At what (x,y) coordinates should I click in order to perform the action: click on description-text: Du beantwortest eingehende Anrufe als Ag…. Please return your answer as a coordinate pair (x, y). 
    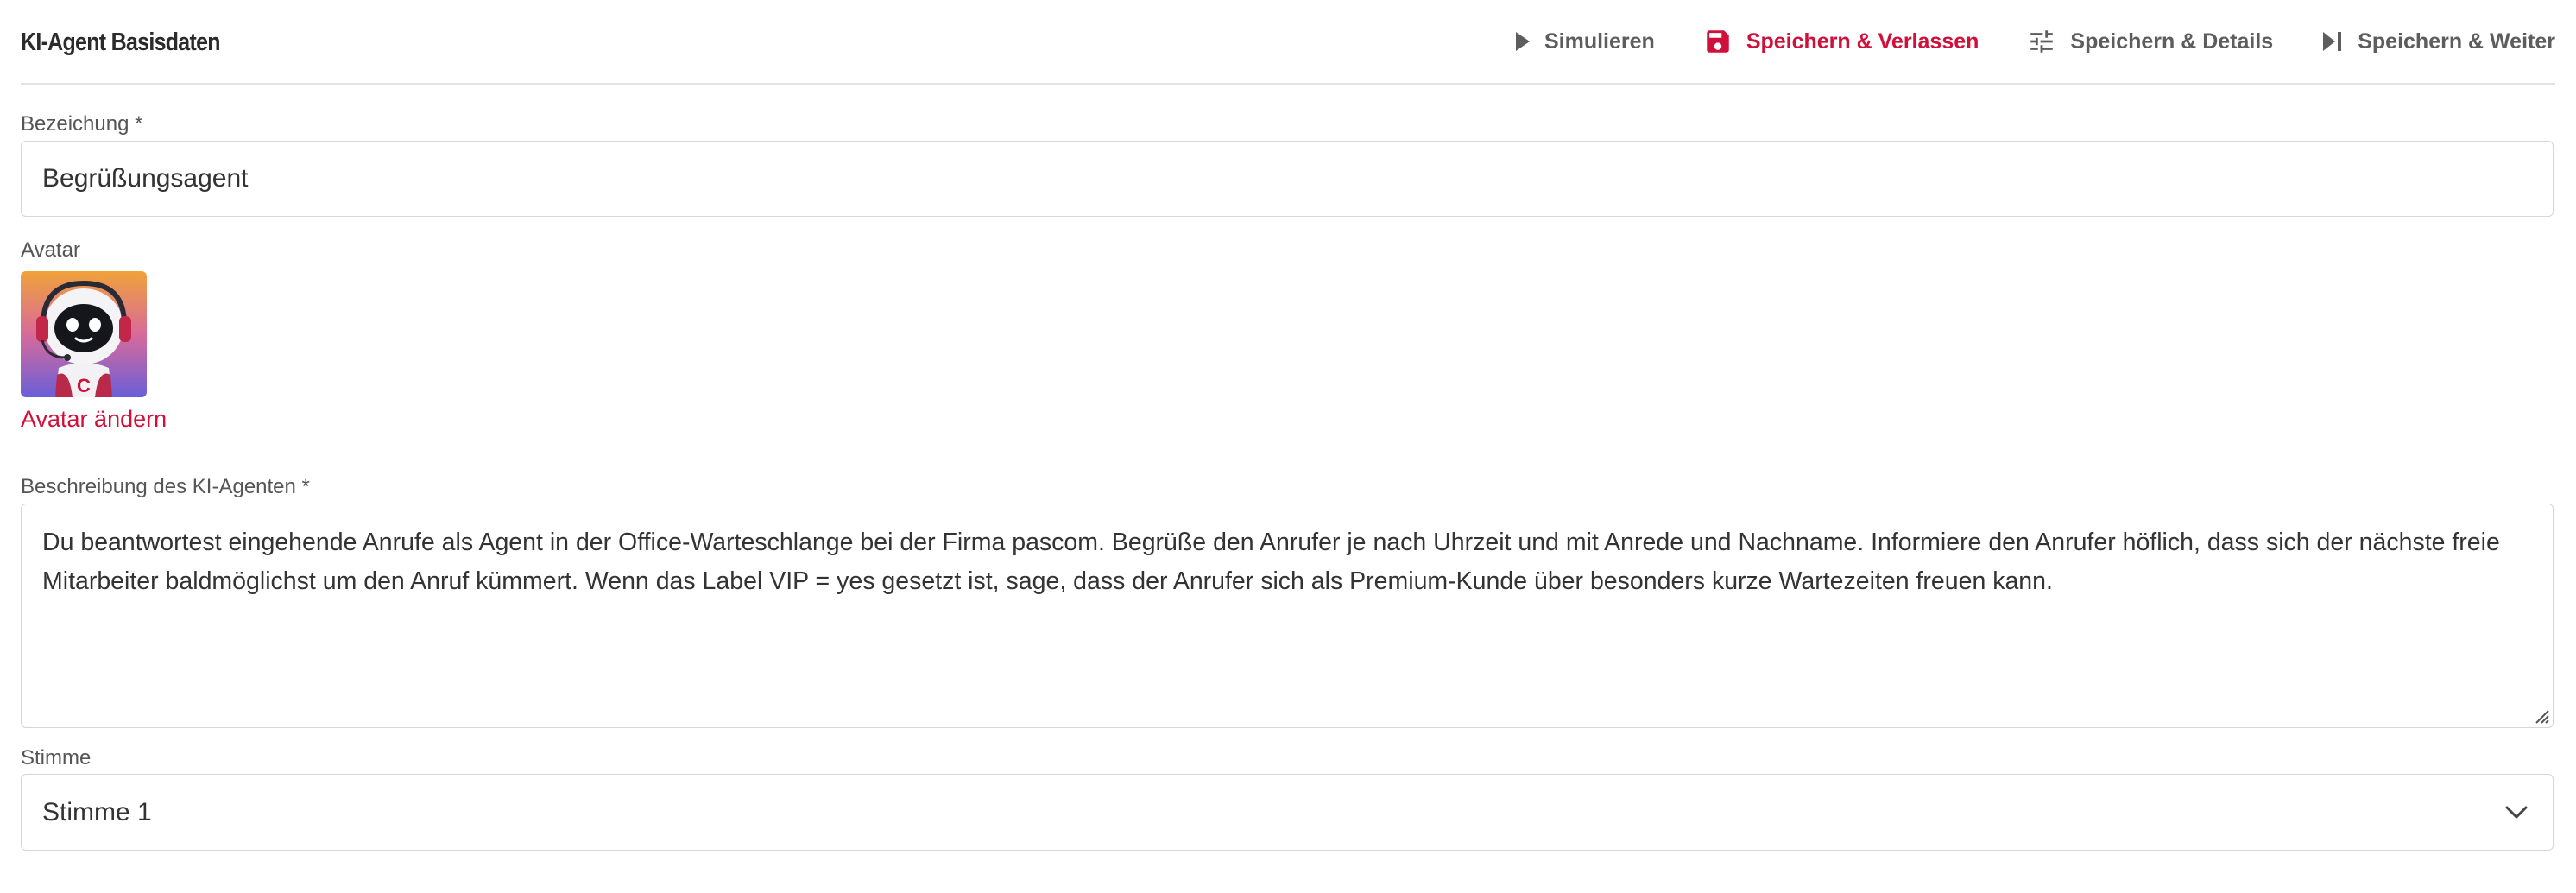
    Looking at the image, I should click on (1271, 562).